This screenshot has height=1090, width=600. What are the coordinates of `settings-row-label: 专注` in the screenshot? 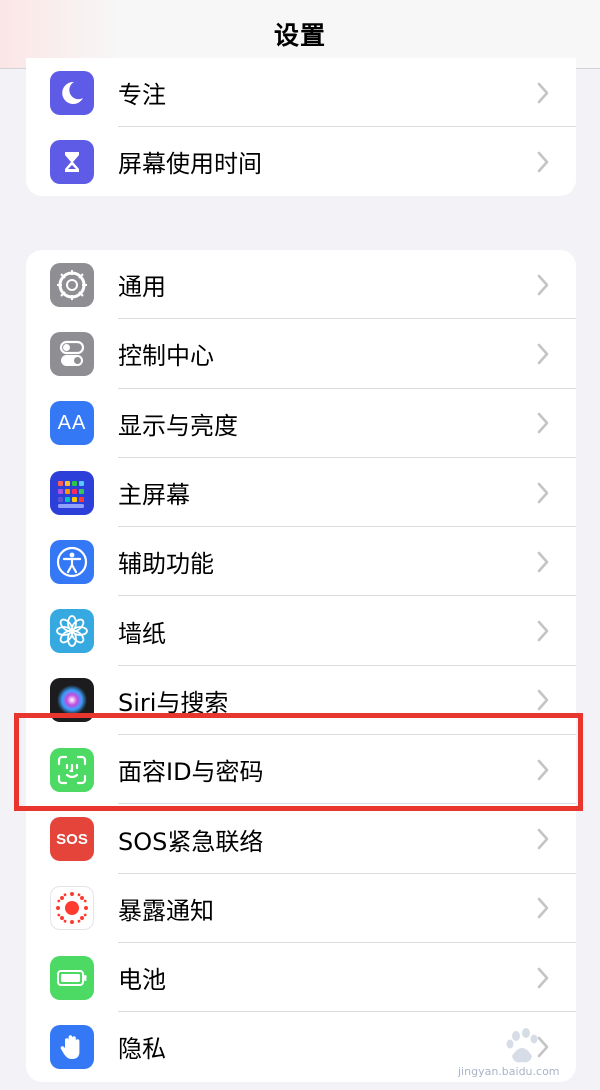 It's located at (142, 95).